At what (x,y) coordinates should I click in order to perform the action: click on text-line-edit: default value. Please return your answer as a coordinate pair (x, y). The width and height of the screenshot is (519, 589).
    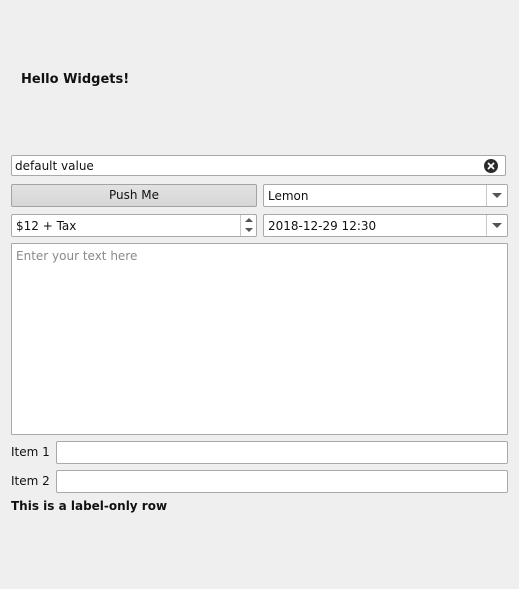
    Looking at the image, I should click on (258, 165).